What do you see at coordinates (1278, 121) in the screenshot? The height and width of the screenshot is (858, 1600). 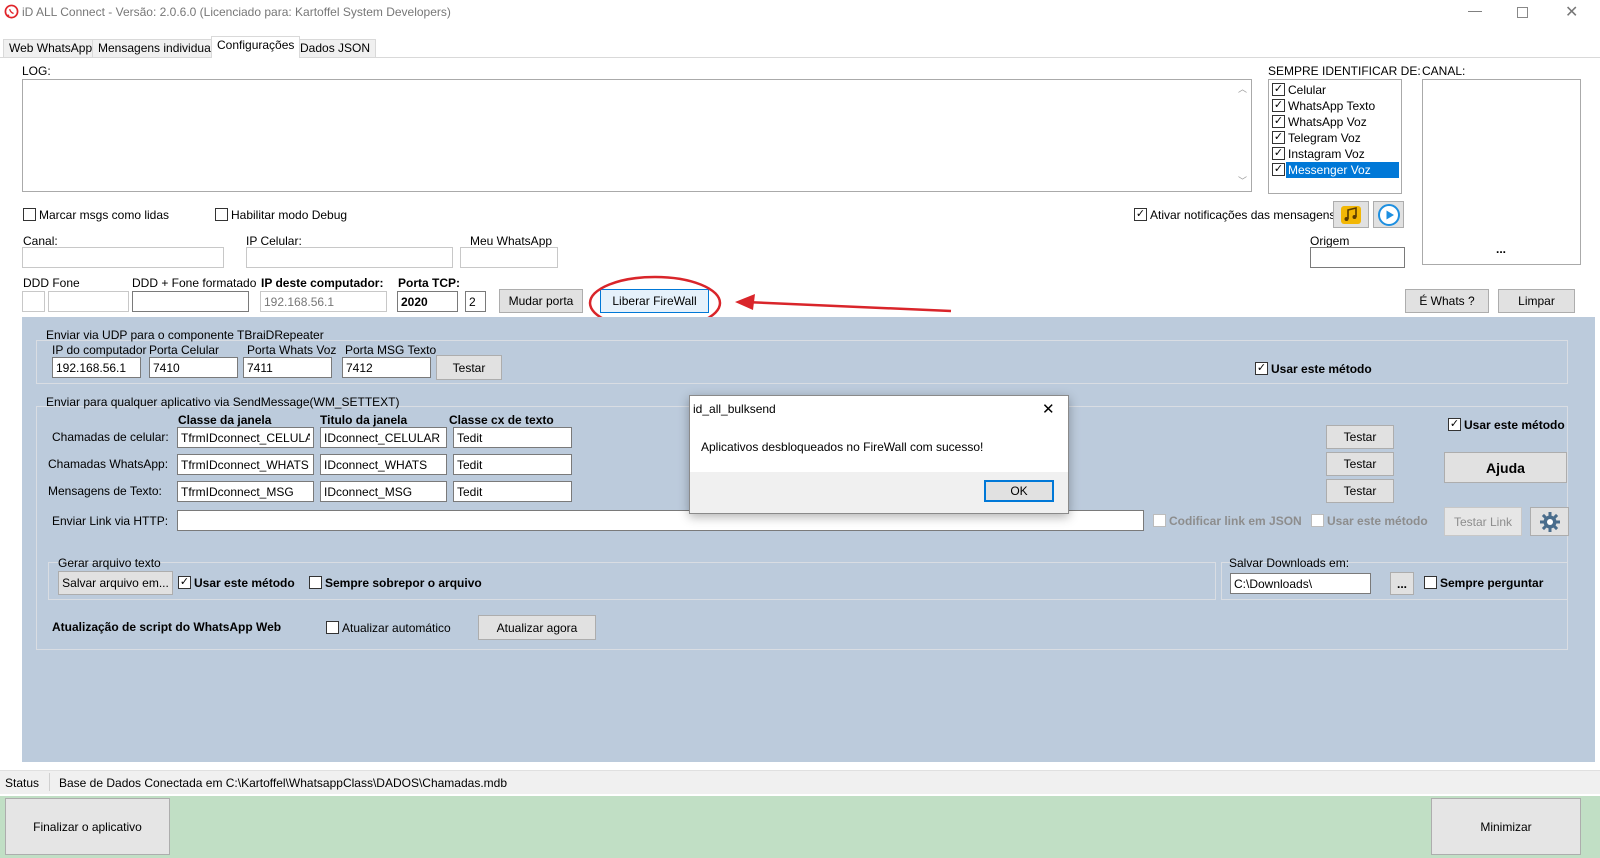 I see `whatsapp-voz-checkbox` at bounding box center [1278, 121].